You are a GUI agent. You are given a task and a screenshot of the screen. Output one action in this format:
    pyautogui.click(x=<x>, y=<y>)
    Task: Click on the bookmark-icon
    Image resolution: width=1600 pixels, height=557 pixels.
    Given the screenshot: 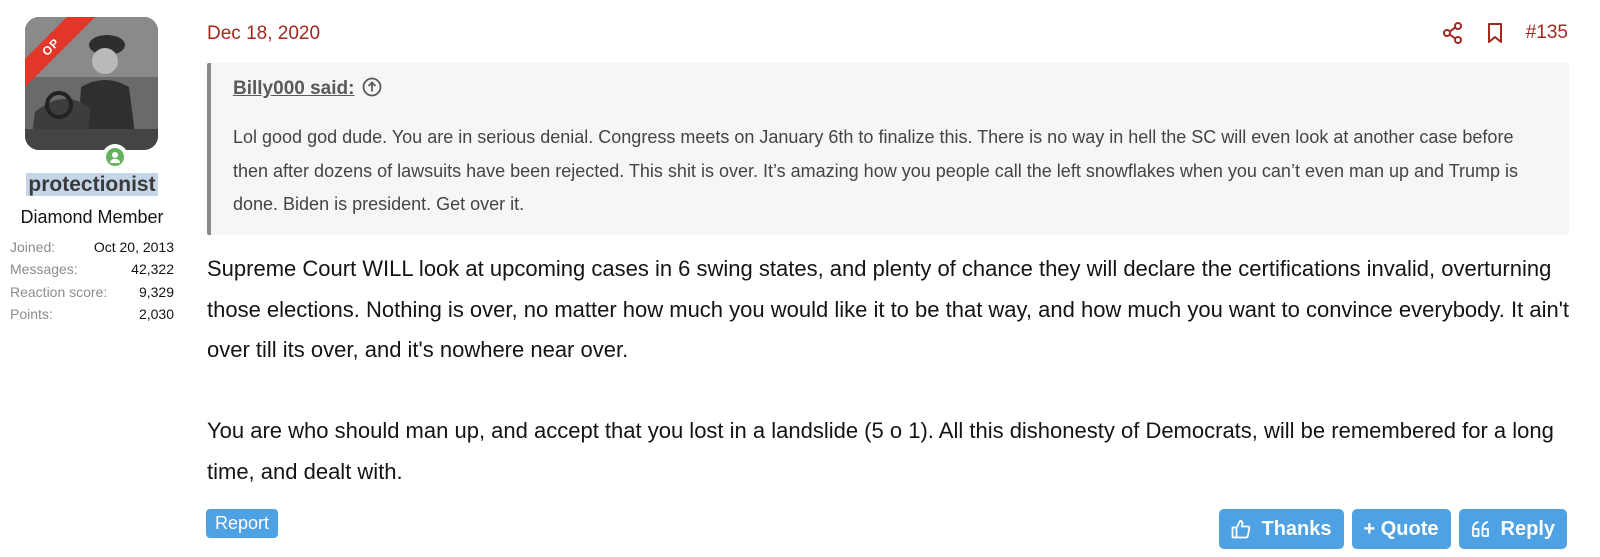 What is the action you would take?
    pyautogui.click(x=1495, y=33)
    